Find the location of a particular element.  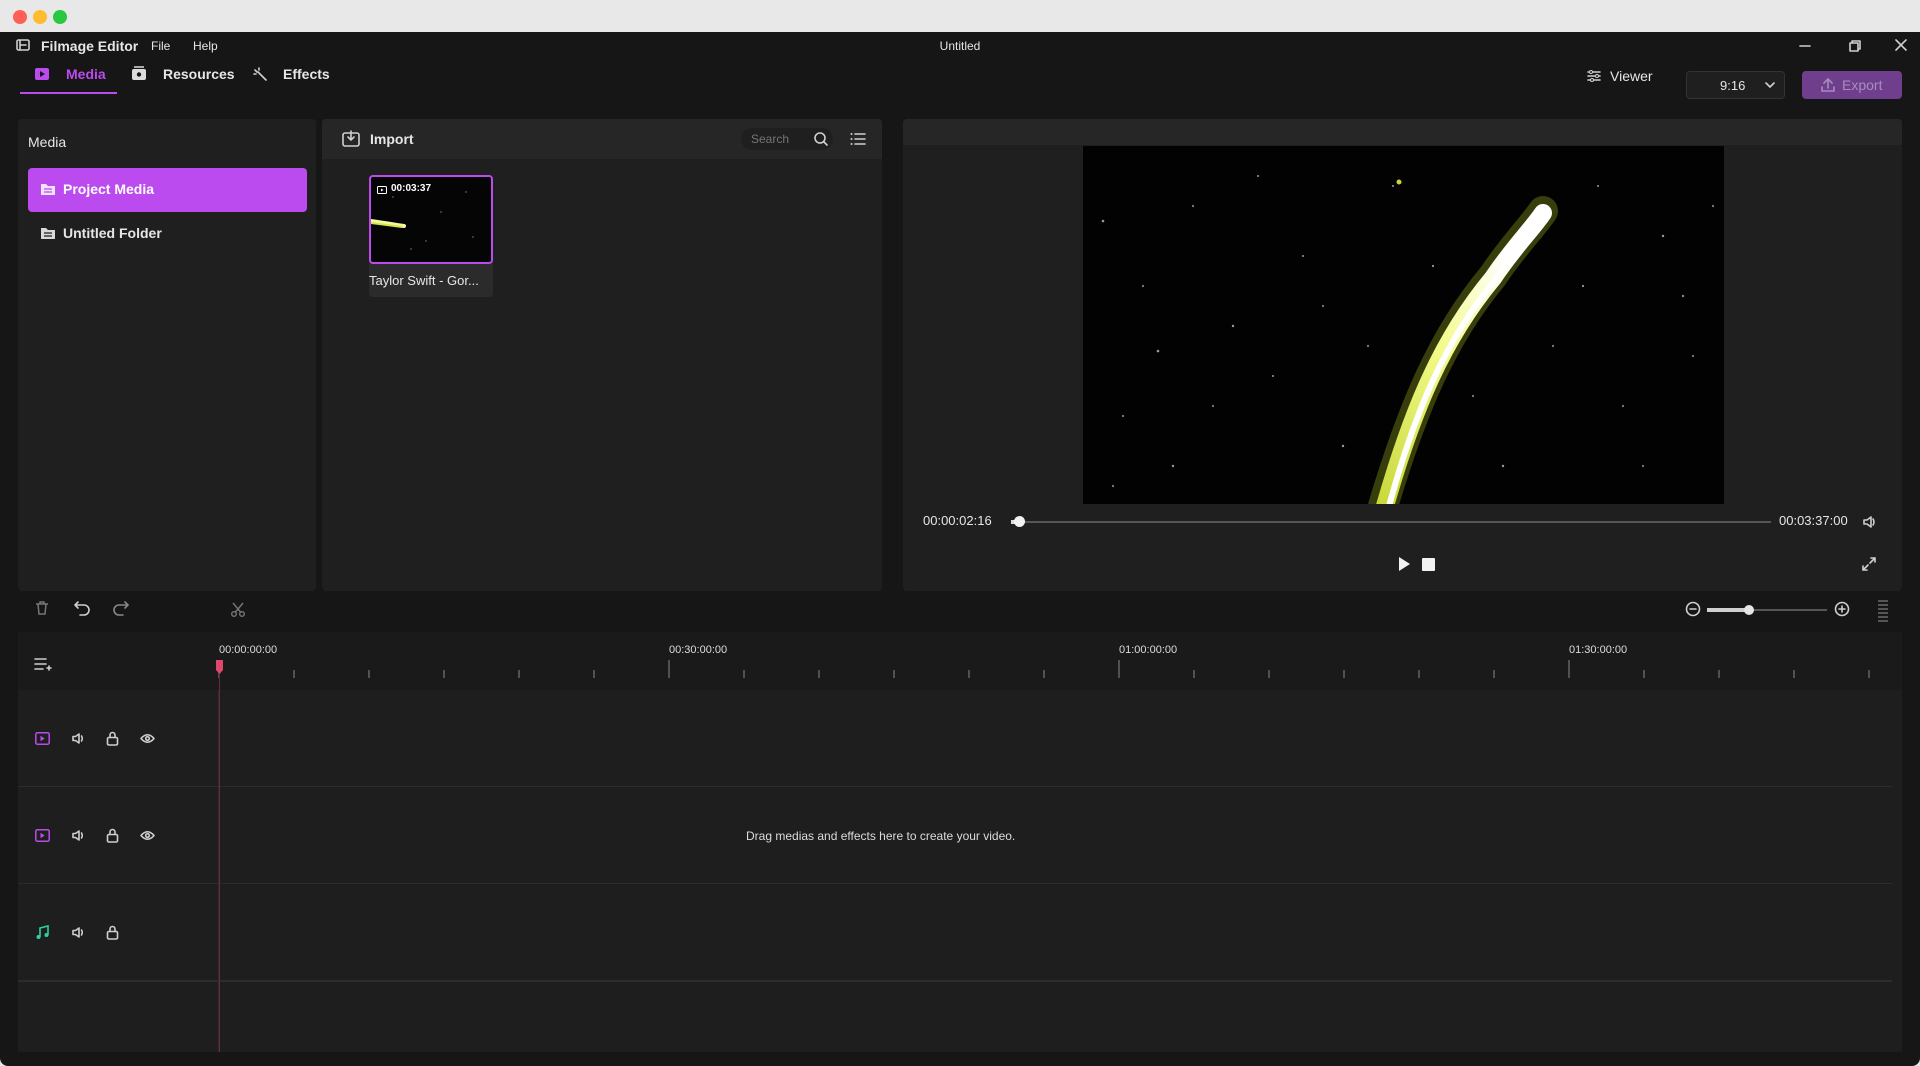

zoom-slider-fill is located at coordinates (1728, 610).